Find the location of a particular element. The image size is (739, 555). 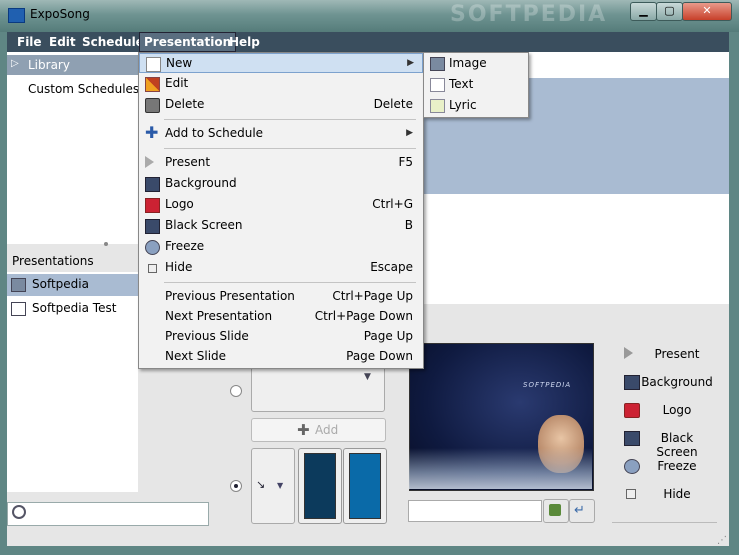

action-hide: Hide is located at coordinates (670, 496).